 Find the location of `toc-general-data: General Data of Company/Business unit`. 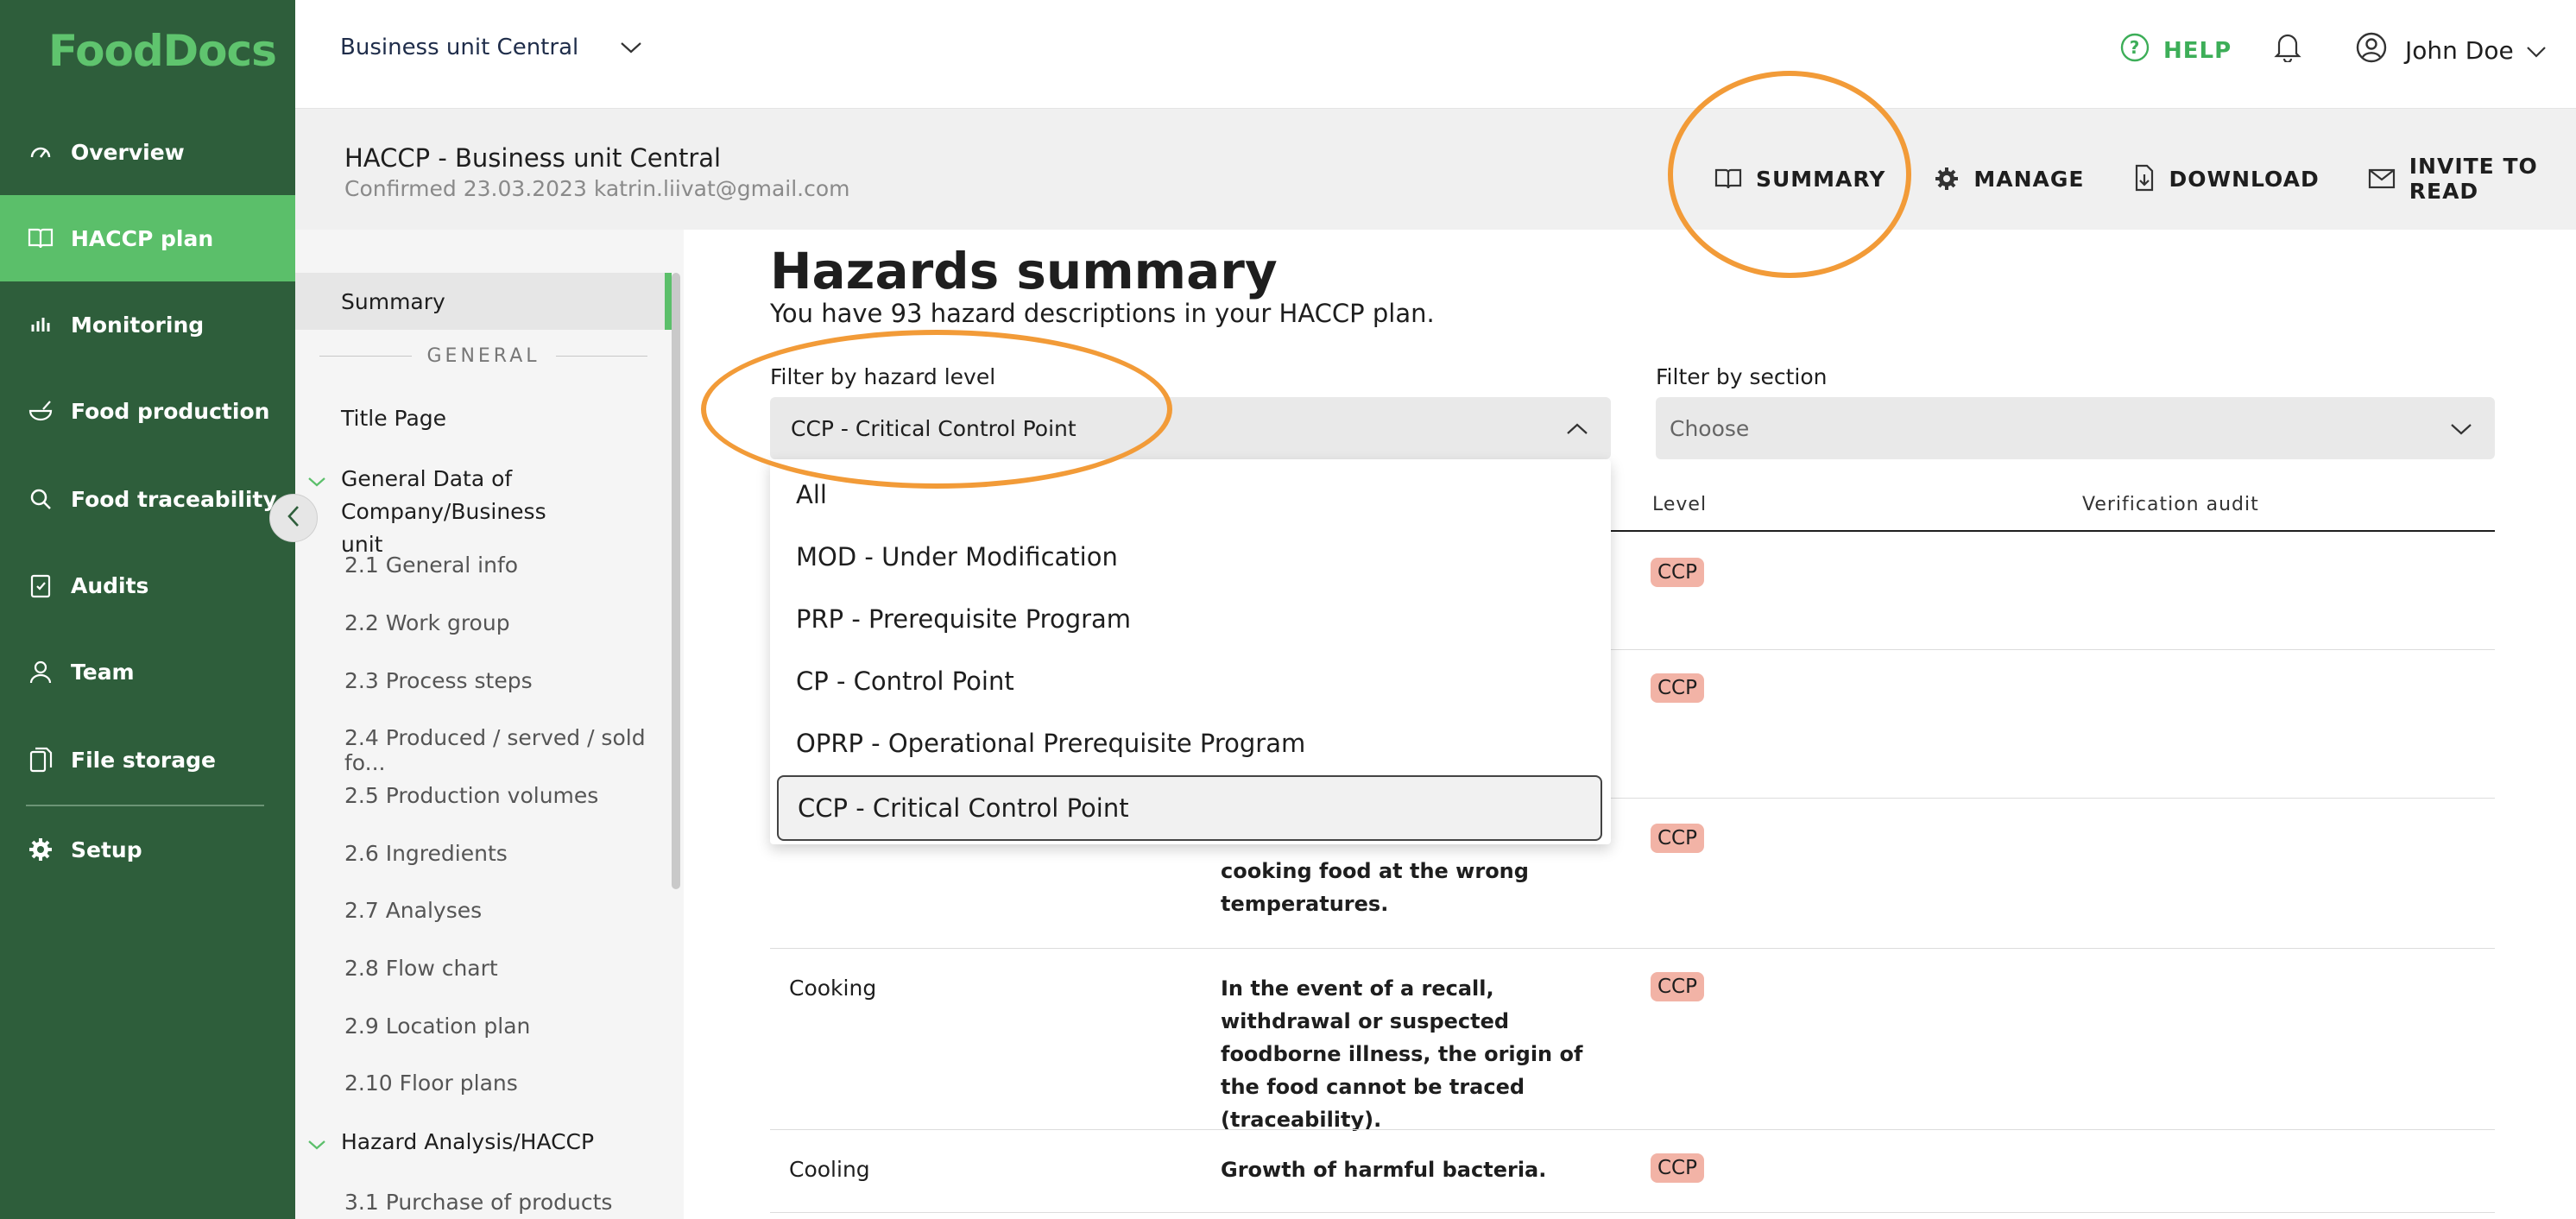

toc-general-data: General Data of Company/Business unit is located at coordinates (442, 512).